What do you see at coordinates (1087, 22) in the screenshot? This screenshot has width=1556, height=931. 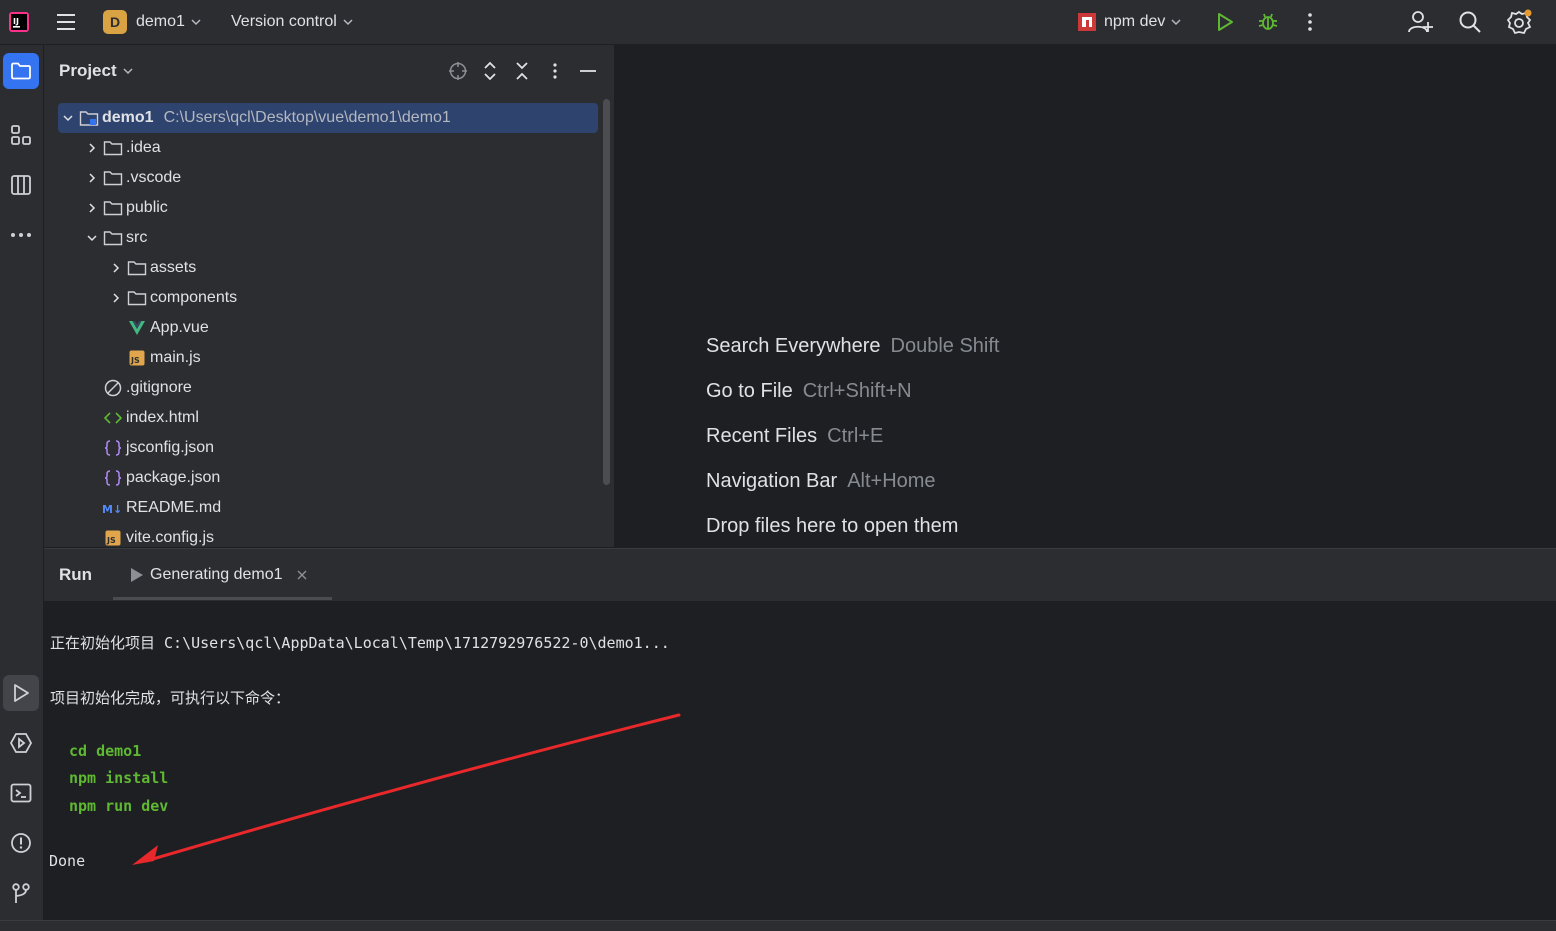 I see `npm-icon` at bounding box center [1087, 22].